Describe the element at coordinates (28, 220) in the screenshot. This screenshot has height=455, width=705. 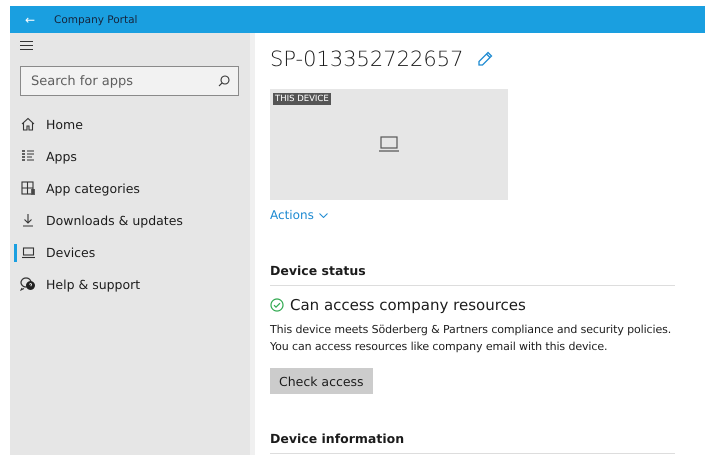
I see `download-icon` at that location.